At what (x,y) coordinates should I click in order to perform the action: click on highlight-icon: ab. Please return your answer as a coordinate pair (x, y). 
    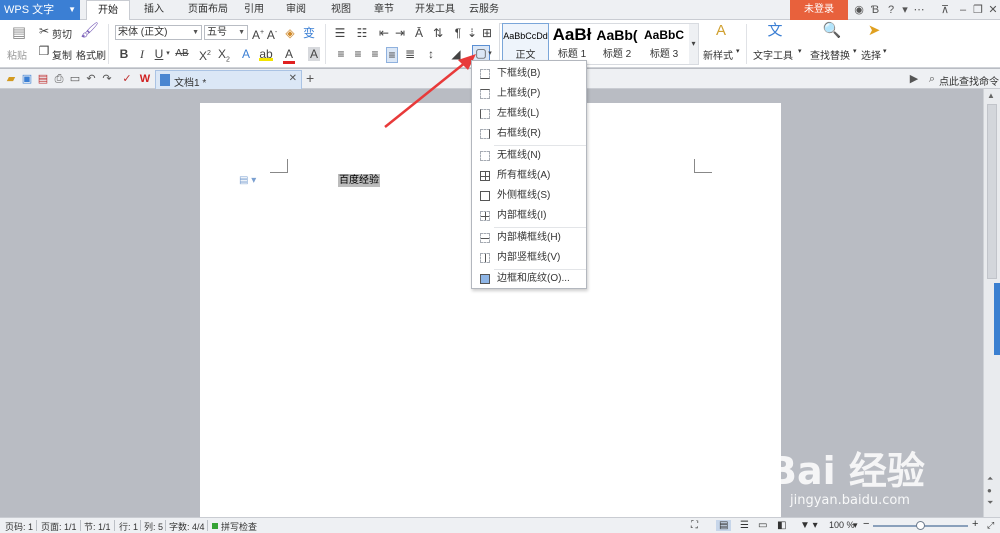
    Looking at the image, I should click on (266, 54).